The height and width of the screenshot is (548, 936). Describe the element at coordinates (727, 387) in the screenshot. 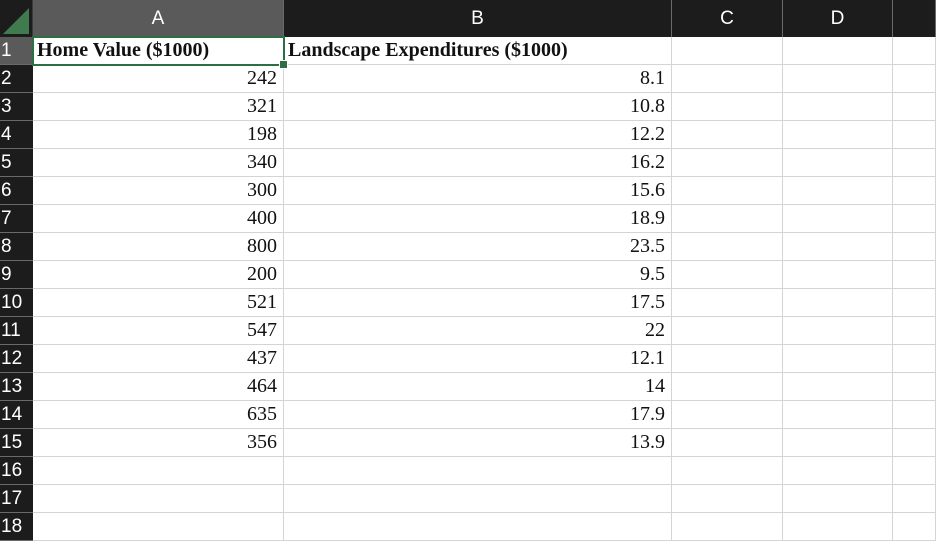

I see `cell-c13` at that location.